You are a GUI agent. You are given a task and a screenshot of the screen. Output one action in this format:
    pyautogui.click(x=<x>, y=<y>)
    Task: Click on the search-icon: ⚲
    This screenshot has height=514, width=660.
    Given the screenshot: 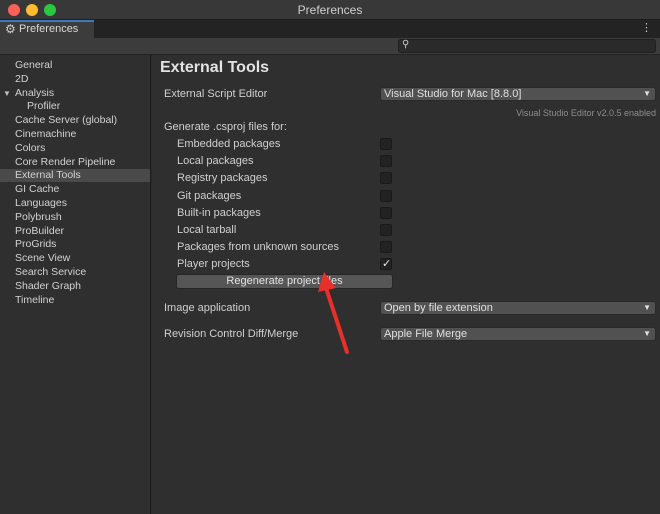 What is the action you would take?
    pyautogui.click(x=406, y=44)
    